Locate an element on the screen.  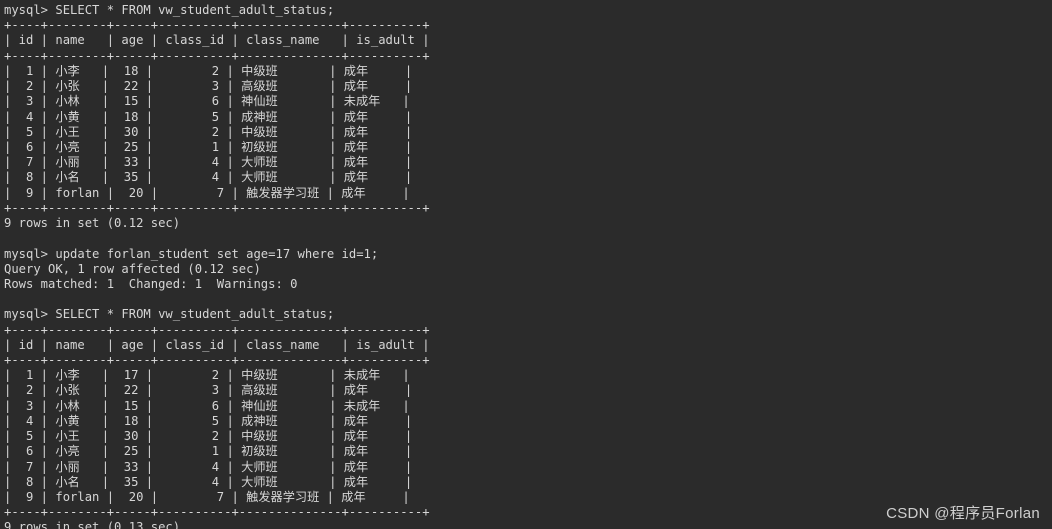
update-rows-matched: Rows matched: 1 Changed: 1 Warnings: 0 is located at coordinates (151, 283).